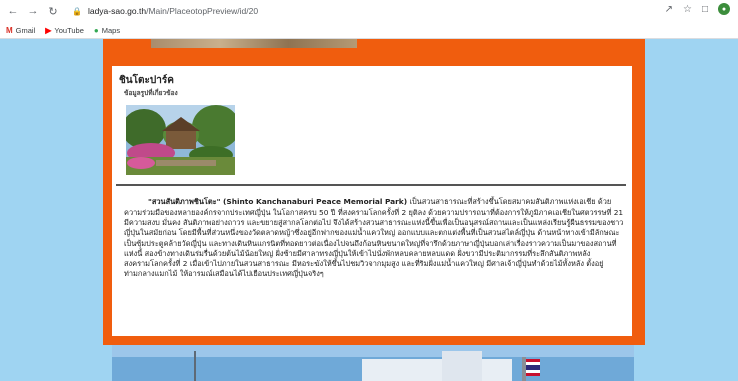 This screenshot has width=738, height=381. I want to click on bookmark-youtube: ▶ YouTube, so click(64, 30).